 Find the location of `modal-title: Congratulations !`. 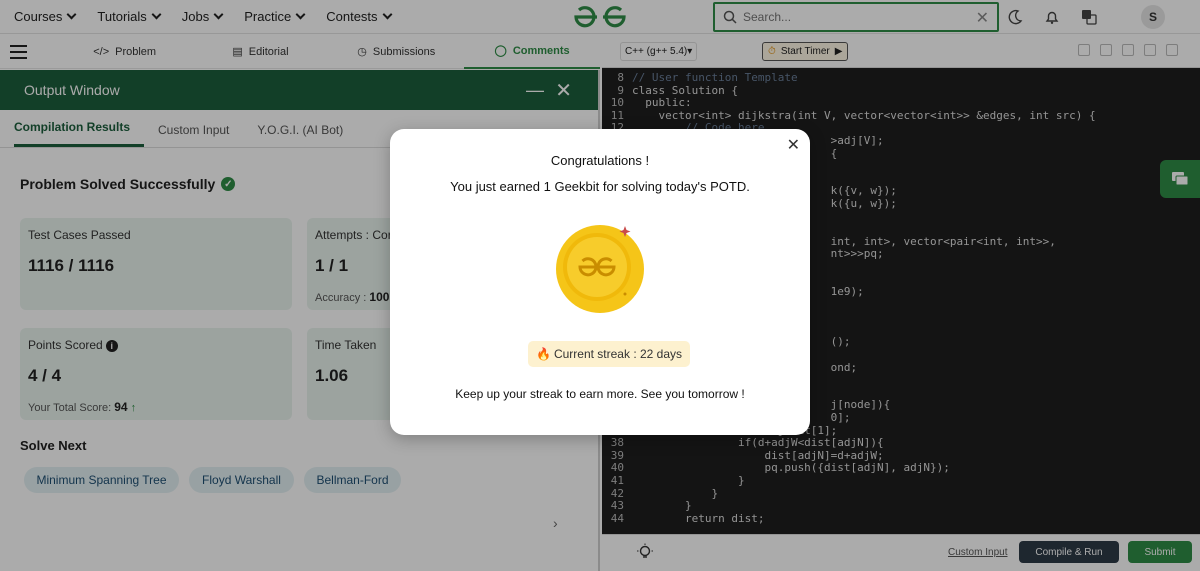

modal-title: Congratulations ! is located at coordinates (600, 160).